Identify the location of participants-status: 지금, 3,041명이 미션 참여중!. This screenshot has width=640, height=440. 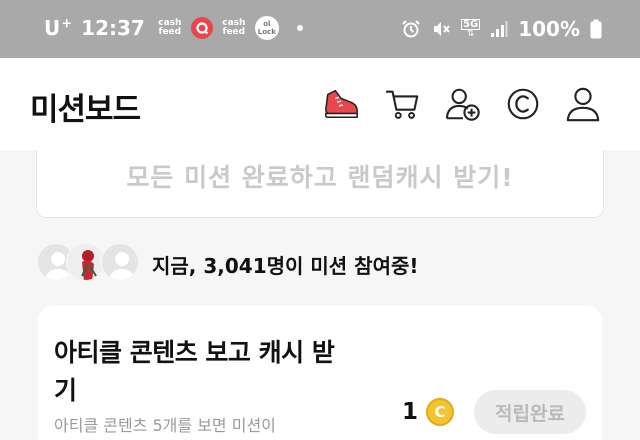
(285, 264).